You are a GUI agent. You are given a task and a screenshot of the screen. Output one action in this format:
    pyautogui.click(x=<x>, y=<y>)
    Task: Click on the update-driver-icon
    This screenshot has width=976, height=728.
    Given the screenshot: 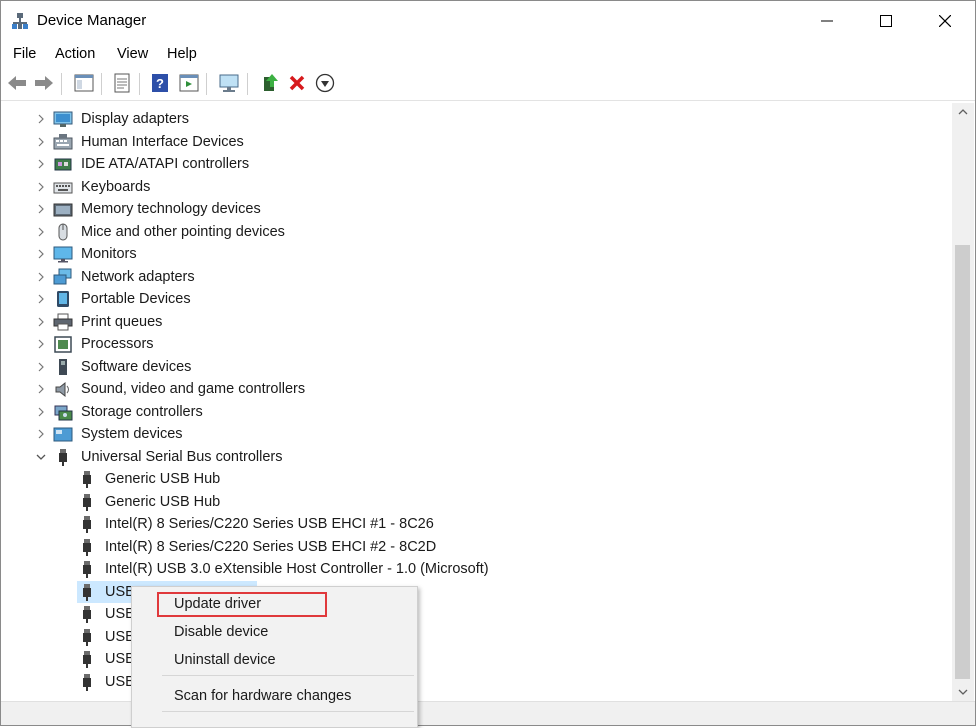 What is the action you would take?
    pyautogui.click(x=271, y=82)
    